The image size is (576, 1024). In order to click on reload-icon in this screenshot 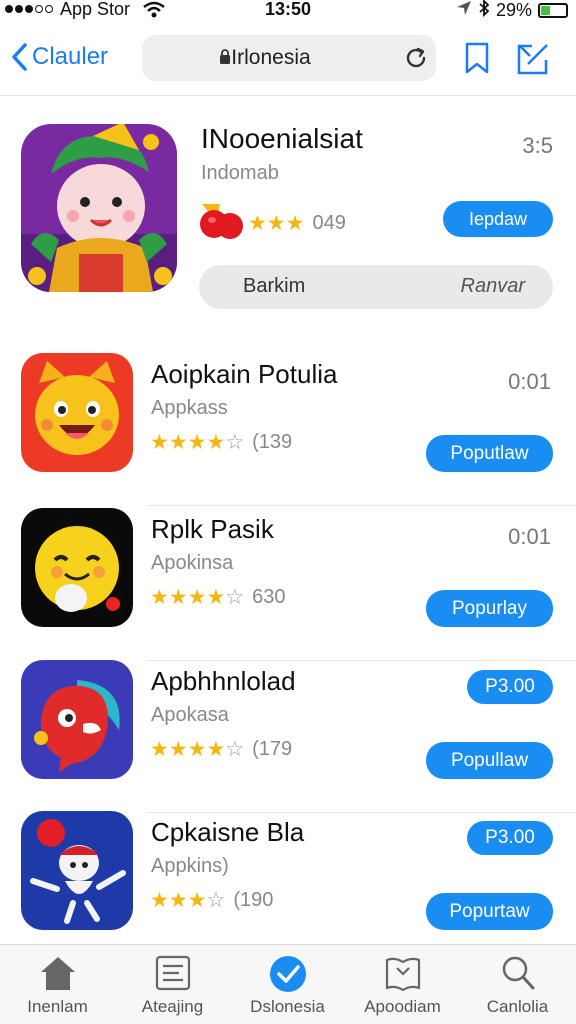, I will do `click(416, 57)`.